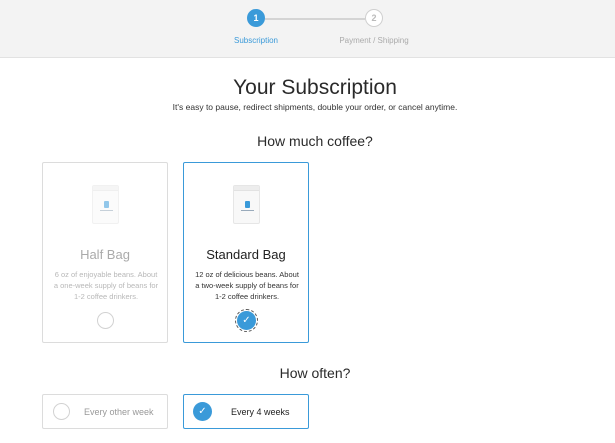  I want to click on step-label: Subscription, so click(256, 40).